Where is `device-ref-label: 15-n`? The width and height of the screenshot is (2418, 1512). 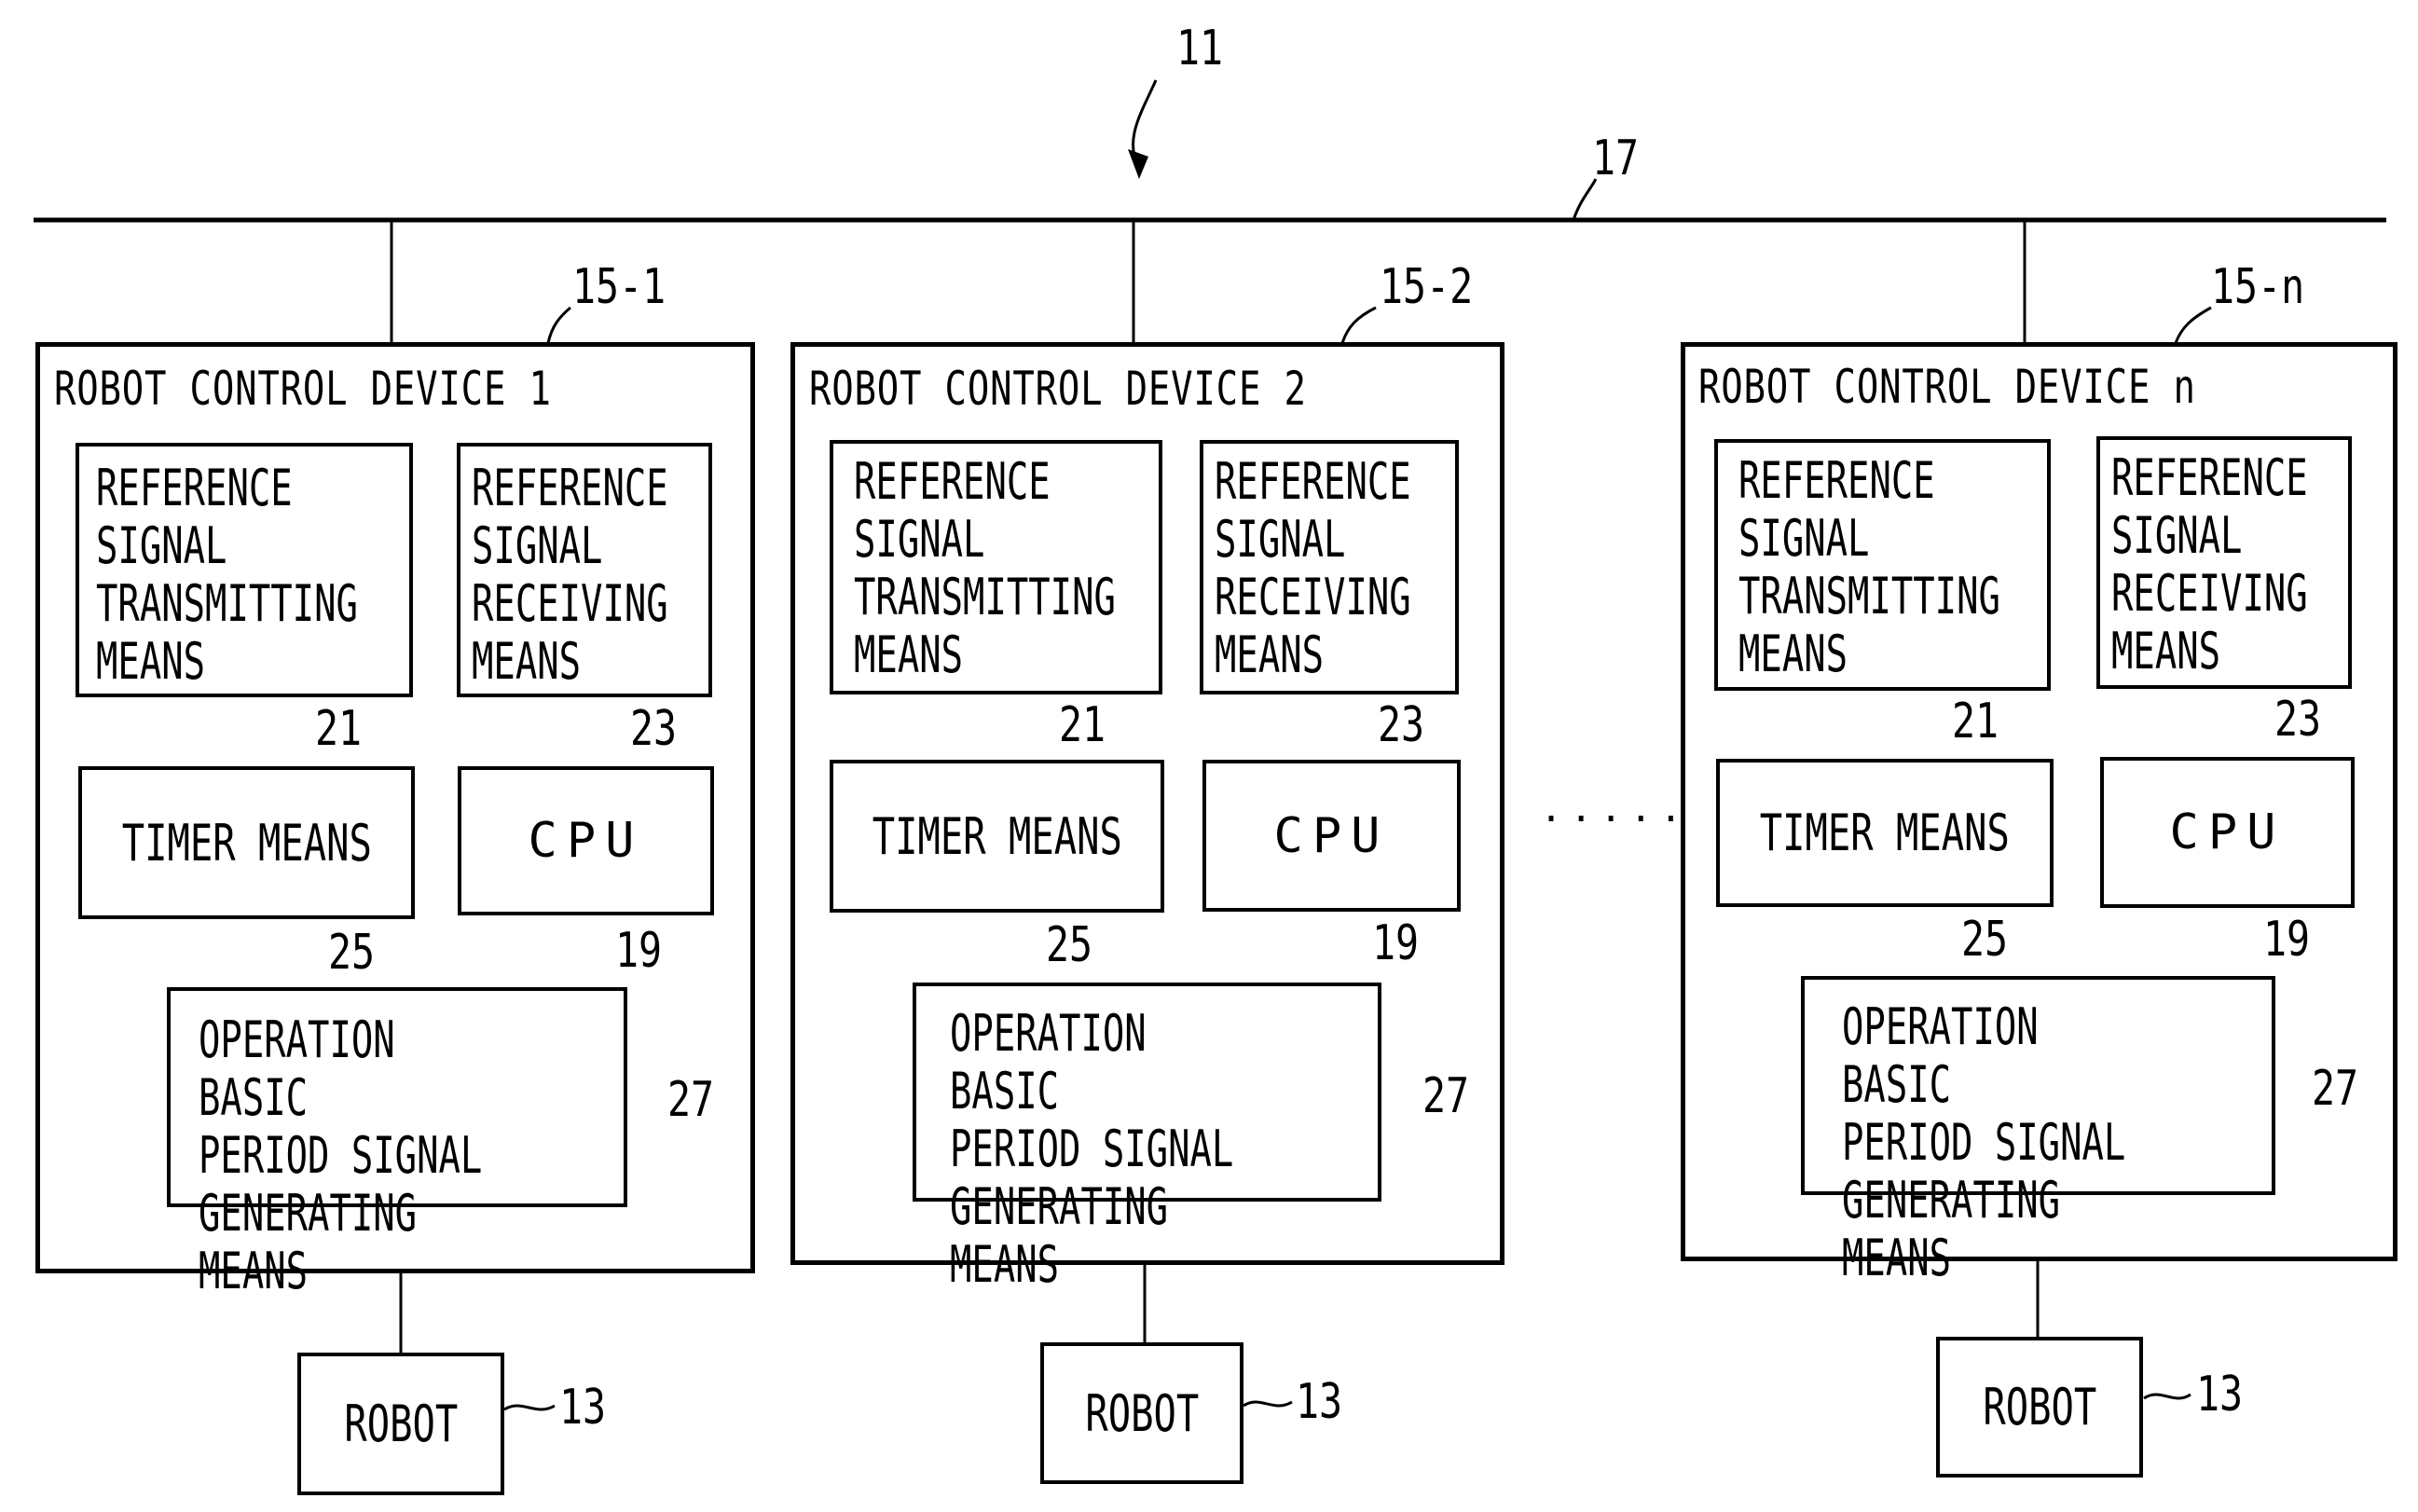 device-ref-label: 15-n is located at coordinates (2258, 287).